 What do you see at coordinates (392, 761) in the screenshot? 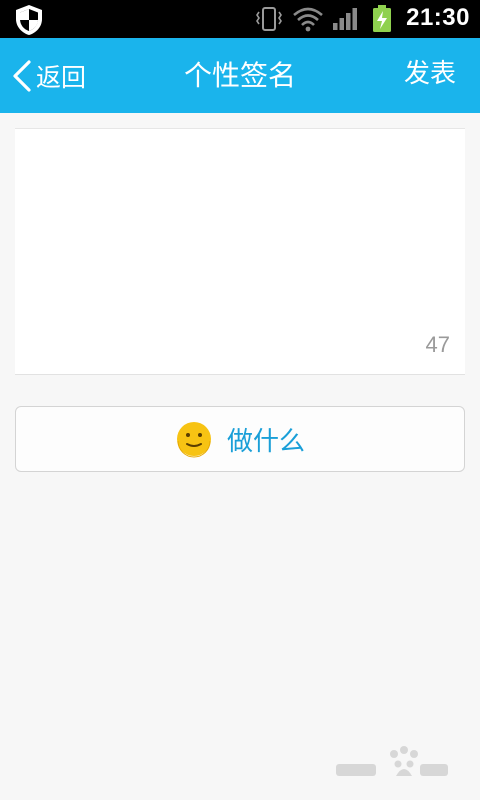
I see `baidu-watermark-logo` at bounding box center [392, 761].